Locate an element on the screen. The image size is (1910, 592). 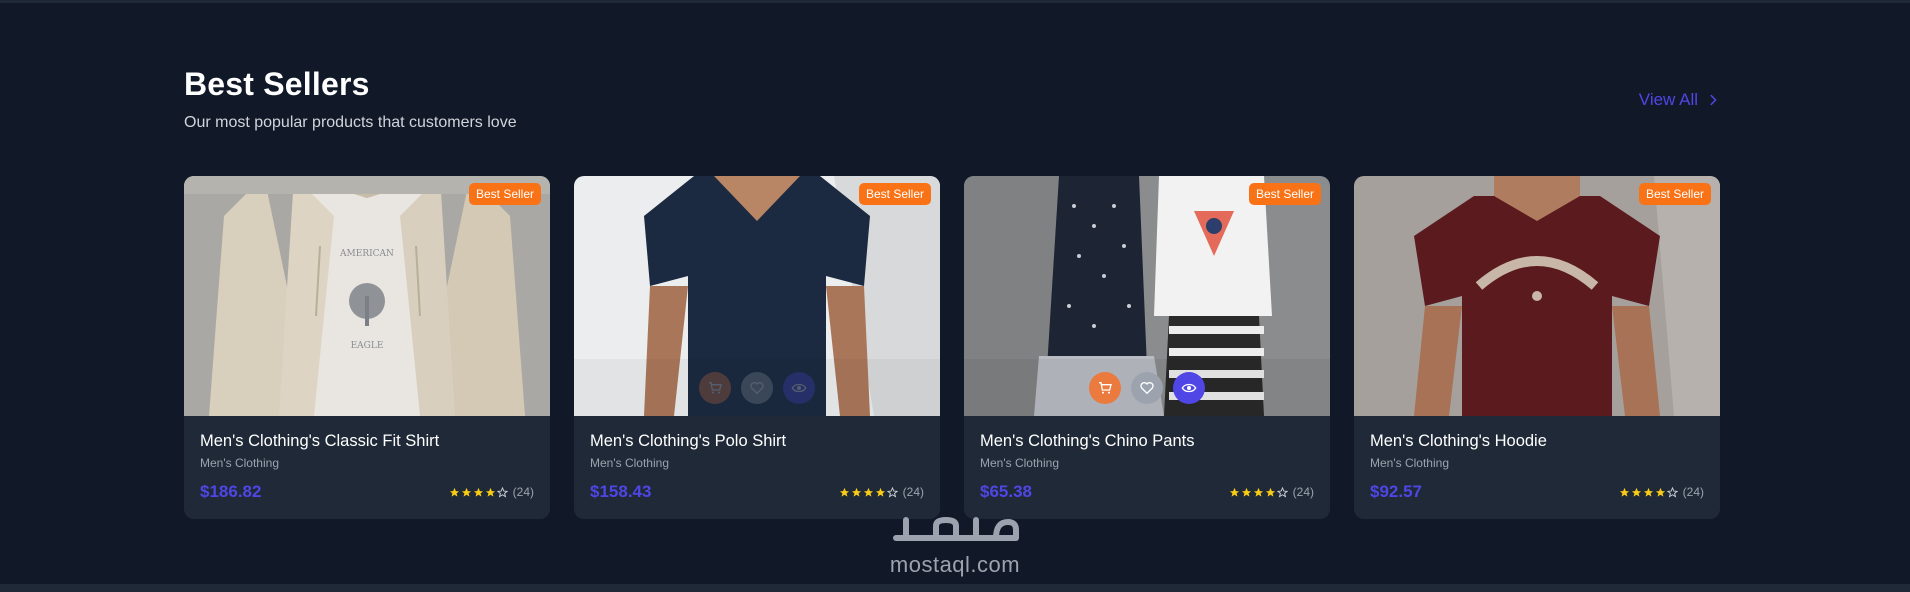
product-name: Men's Clothing's Classic Fit Shirt is located at coordinates (367, 441).